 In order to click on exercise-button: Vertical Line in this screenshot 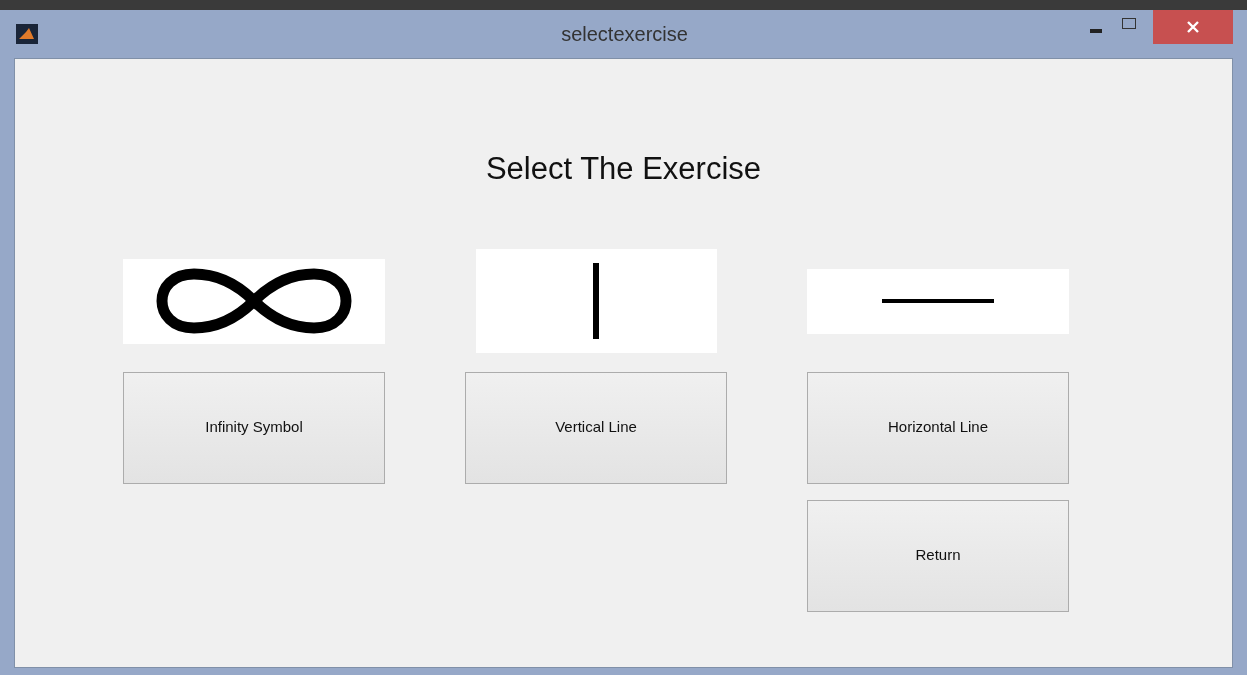, I will do `click(596, 427)`.